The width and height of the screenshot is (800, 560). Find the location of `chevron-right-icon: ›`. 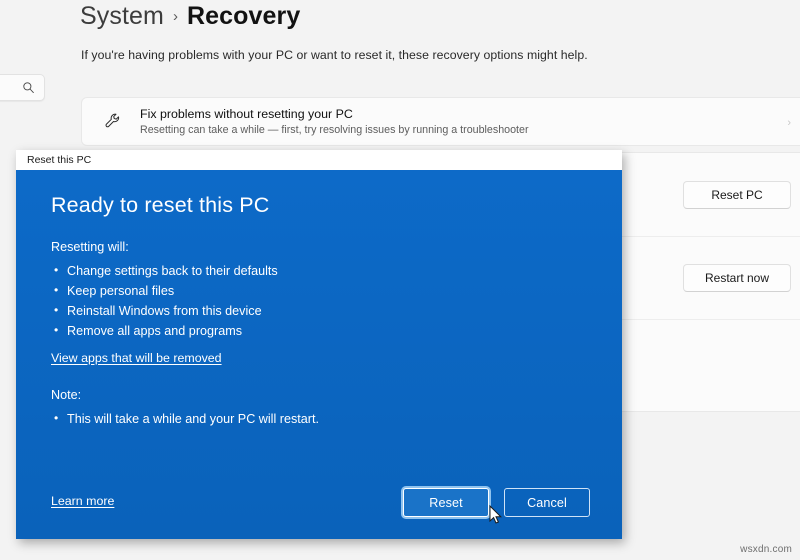

chevron-right-icon: › is located at coordinates (789, 122).